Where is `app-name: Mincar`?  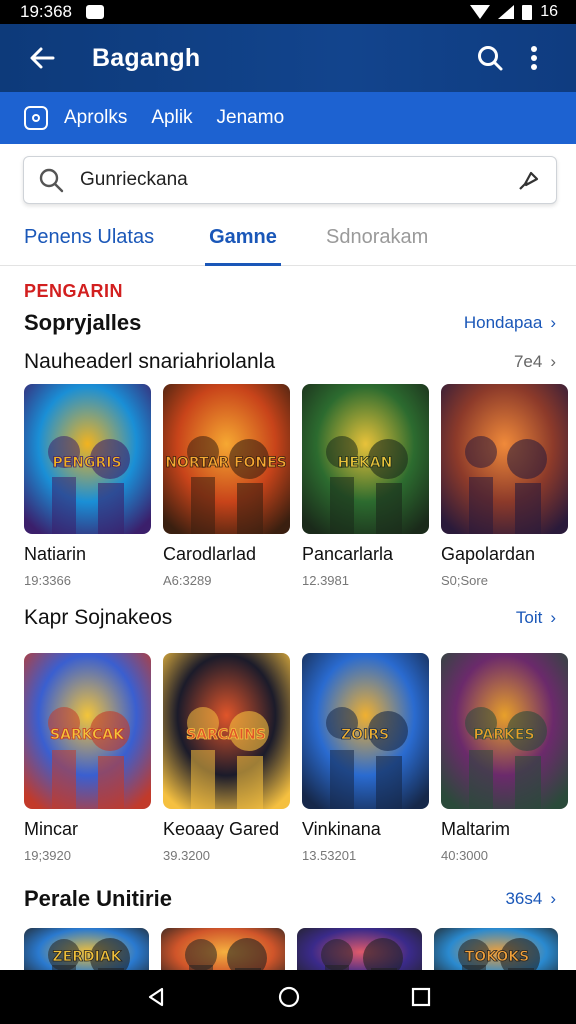 app-name: Mincar is located at coordinates (51, 829).